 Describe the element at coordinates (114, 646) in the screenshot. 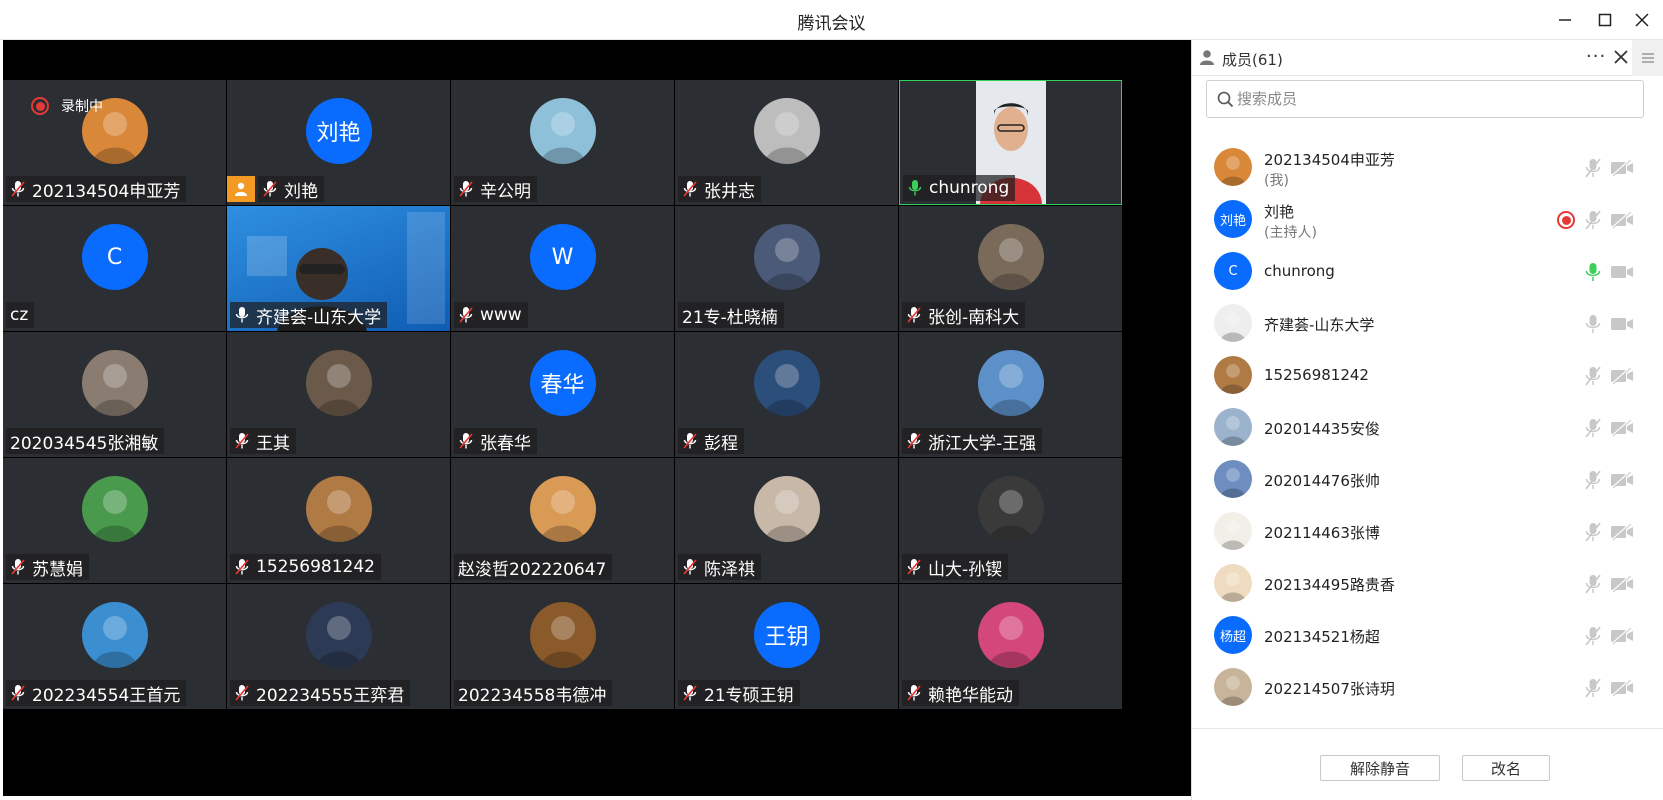

I see `video-tile: 202234554王首元` at that location.